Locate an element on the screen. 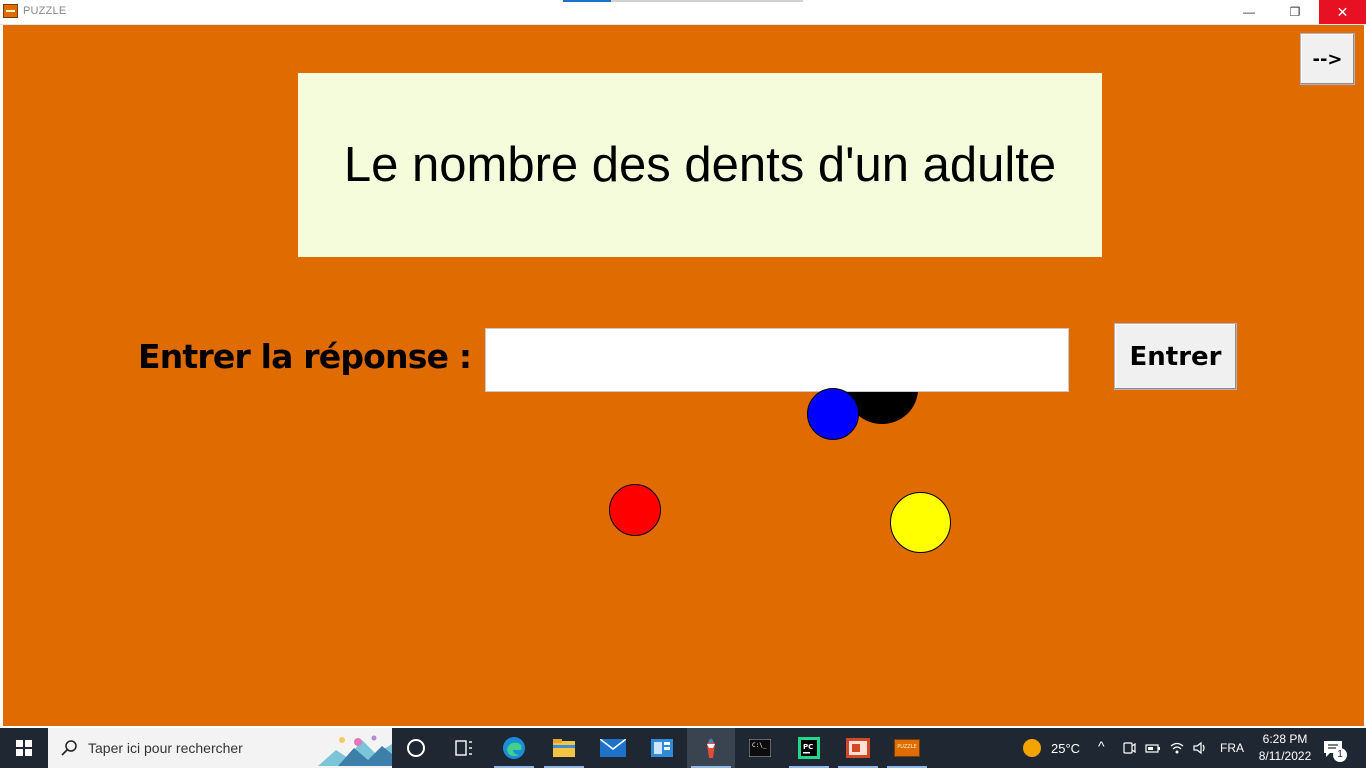 This screenshot has height=768, width=1366. clock-time: 6:28 PM is located at coordinates (1285, 739).